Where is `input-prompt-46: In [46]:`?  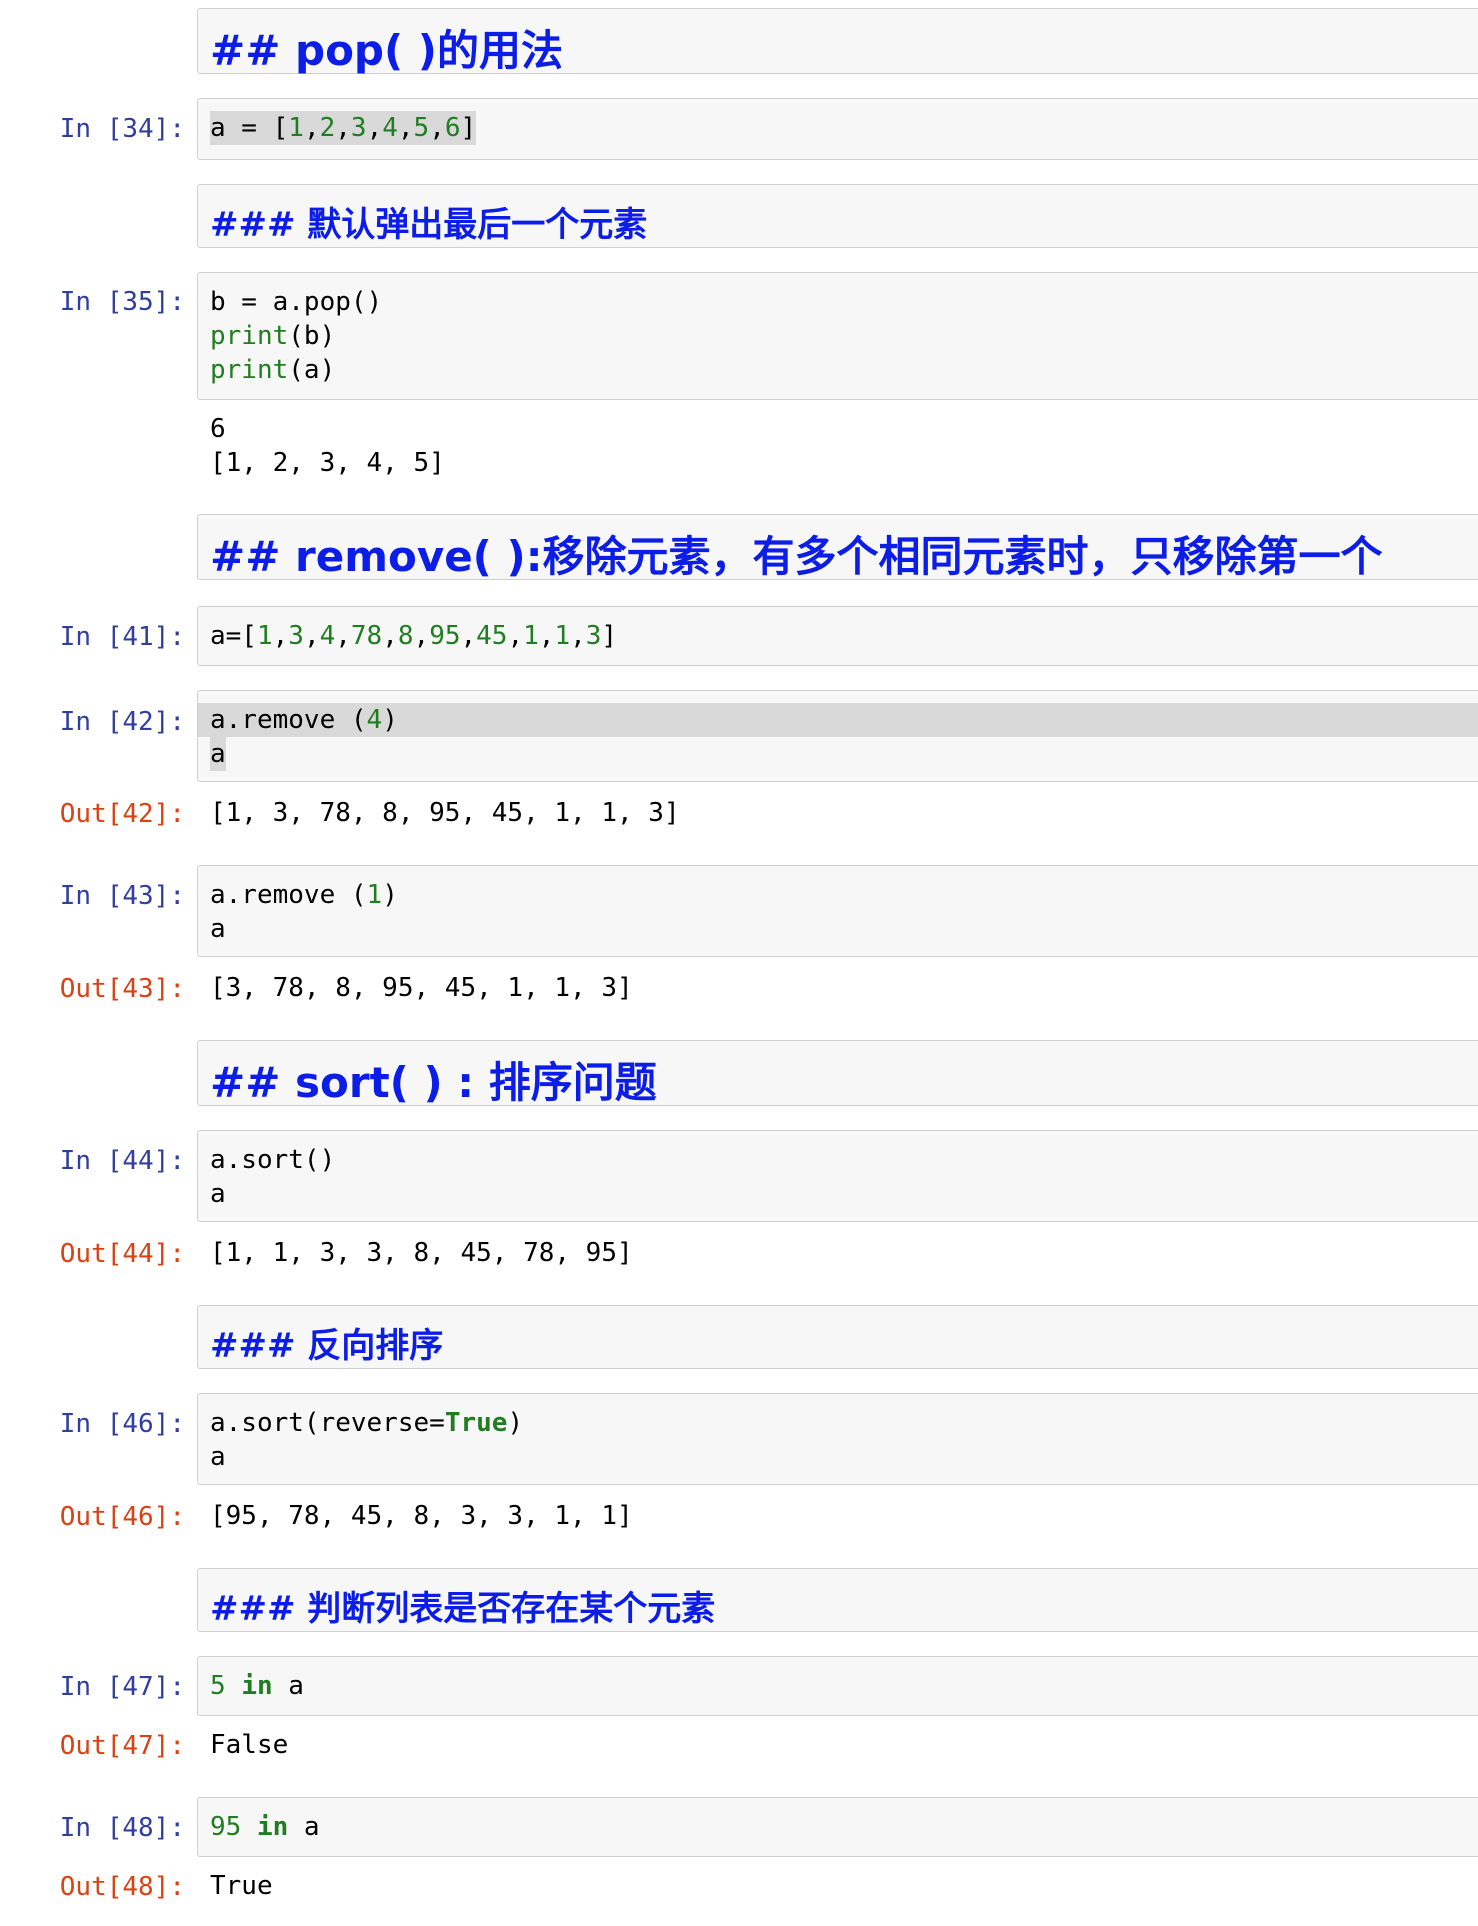
input-prompt-46: In [46]: is located at coordinates (122, 1424).